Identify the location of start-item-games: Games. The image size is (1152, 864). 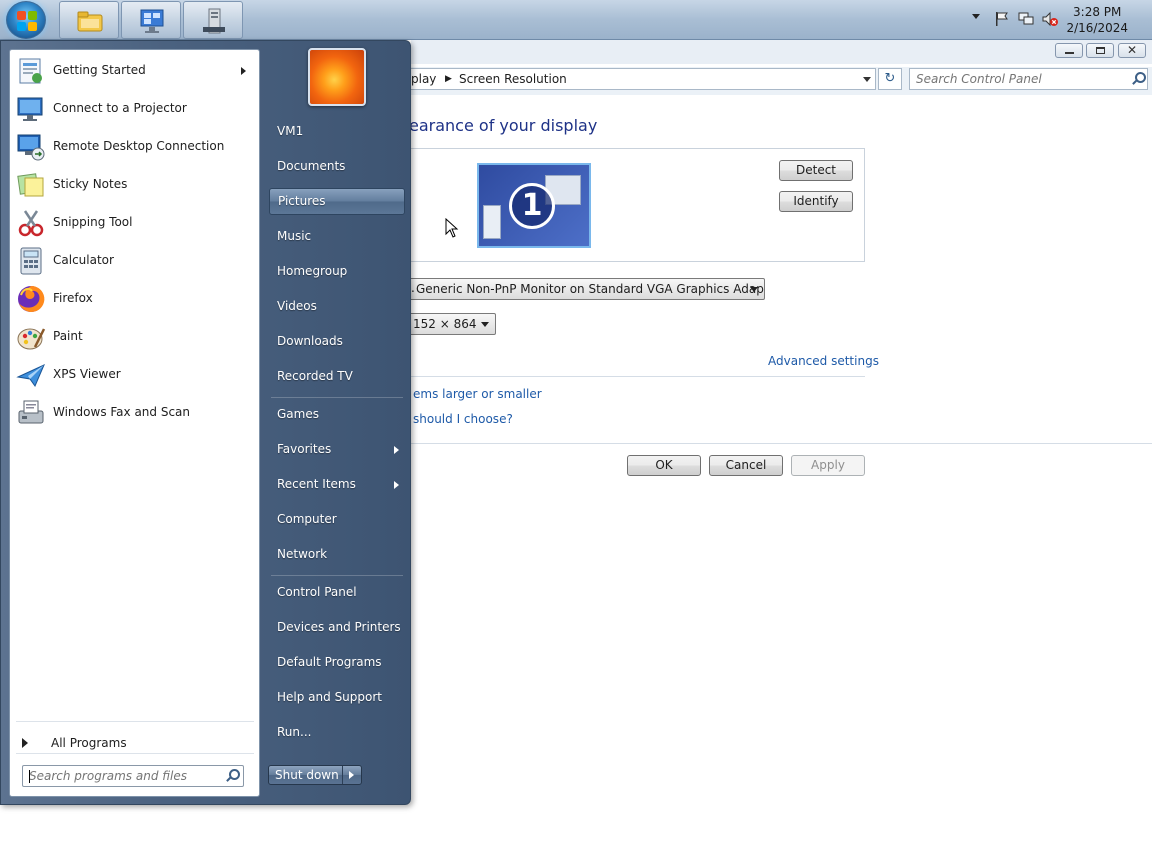
(337, 415).